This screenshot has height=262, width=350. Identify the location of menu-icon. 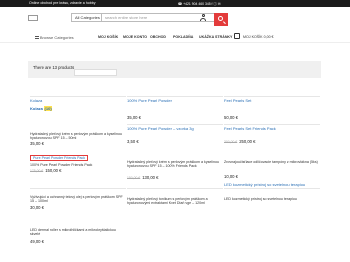
(37, 37).